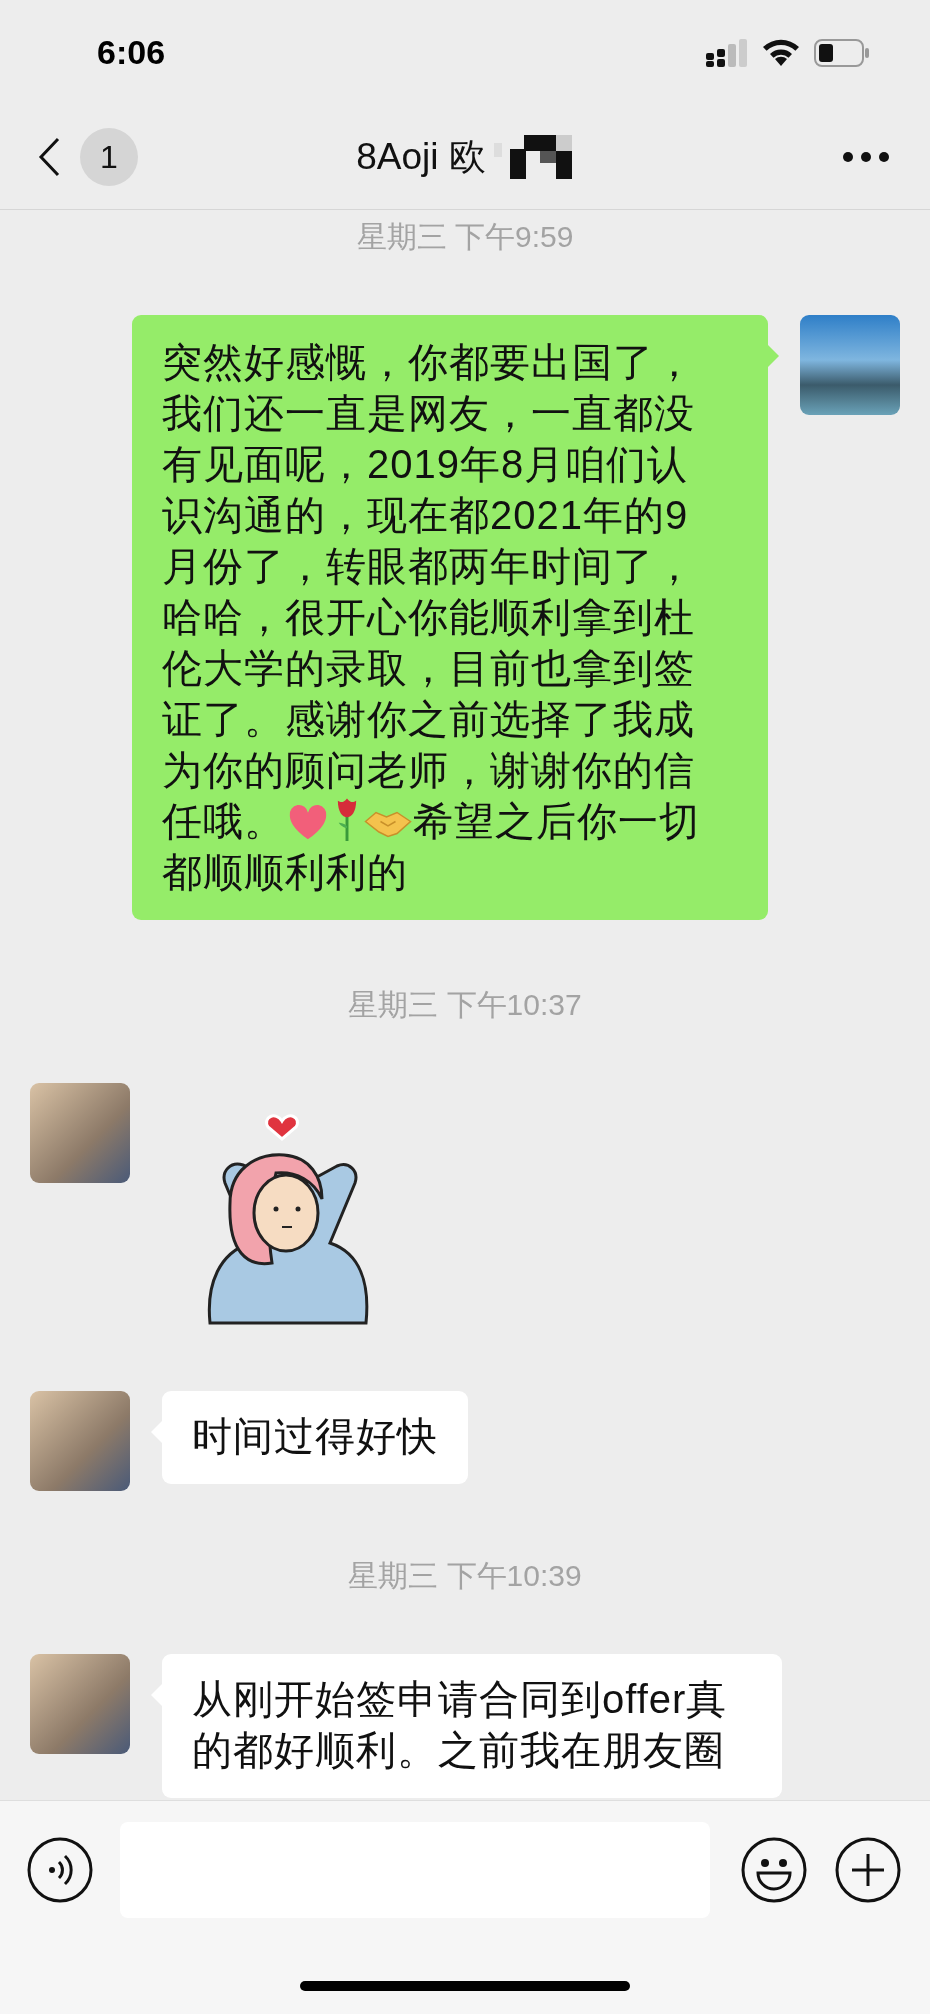  Describe the element at coordinates (223, 821) in the screenshot. I see `message-text: 任哦。` at that location.